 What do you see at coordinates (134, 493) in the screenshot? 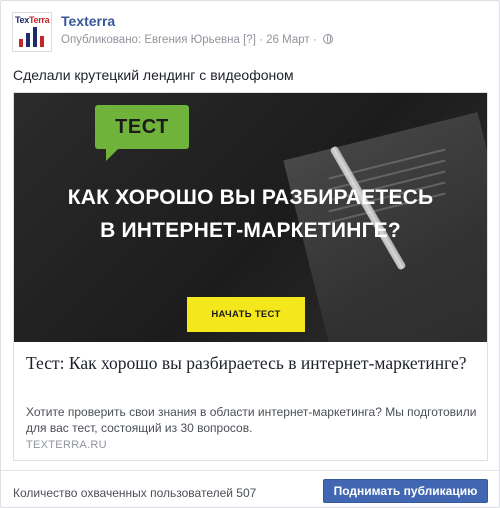
I see `reach-count: Количество охваченных пользователей 507` at bounding box center [134, 493].